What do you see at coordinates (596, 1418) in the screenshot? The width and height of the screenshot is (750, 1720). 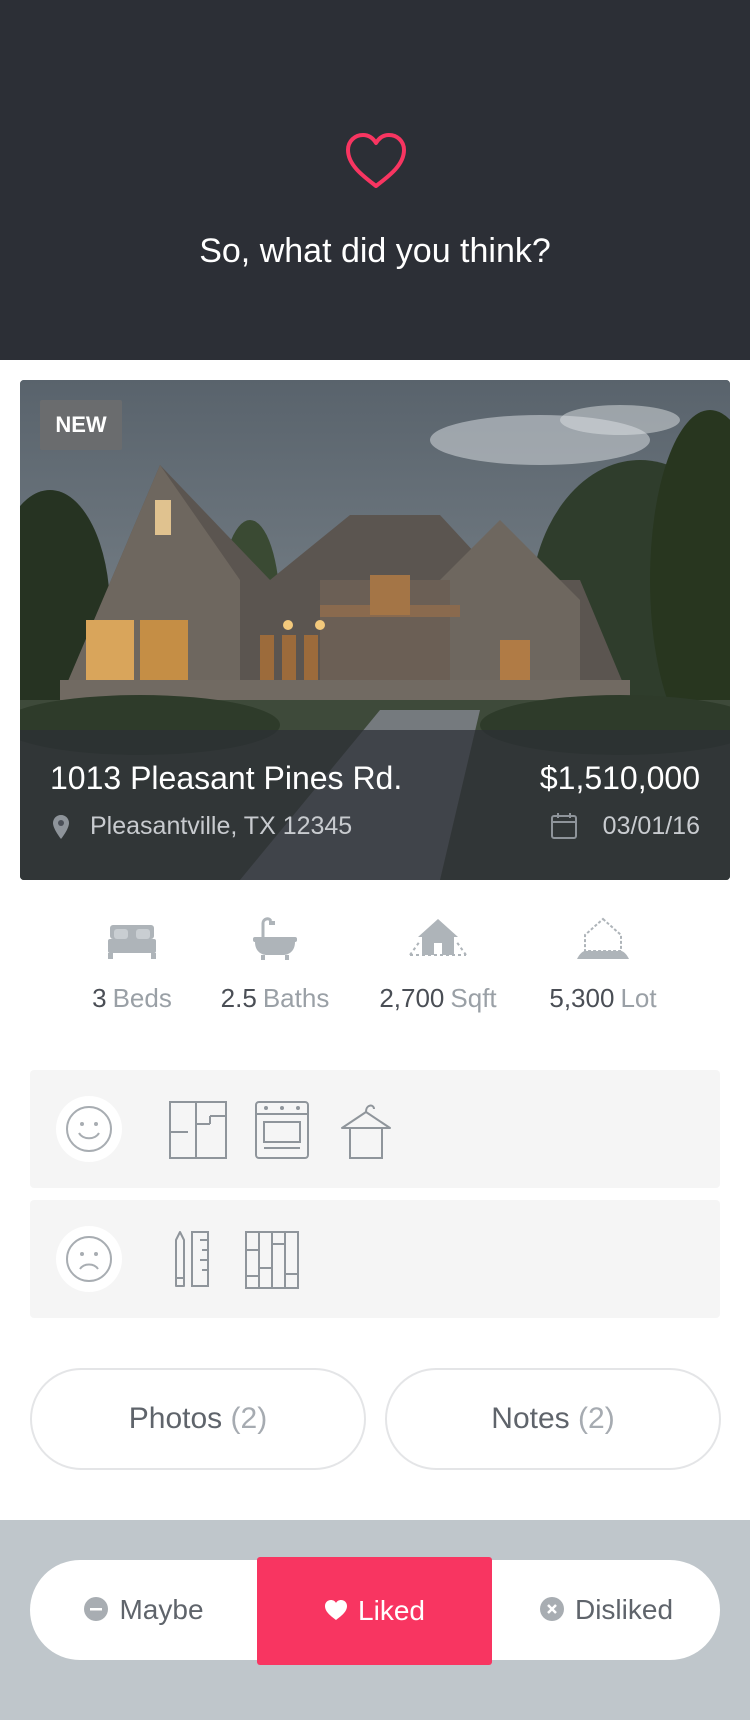 I see `notes-count: (2)` at bounding box center [596, 1418].